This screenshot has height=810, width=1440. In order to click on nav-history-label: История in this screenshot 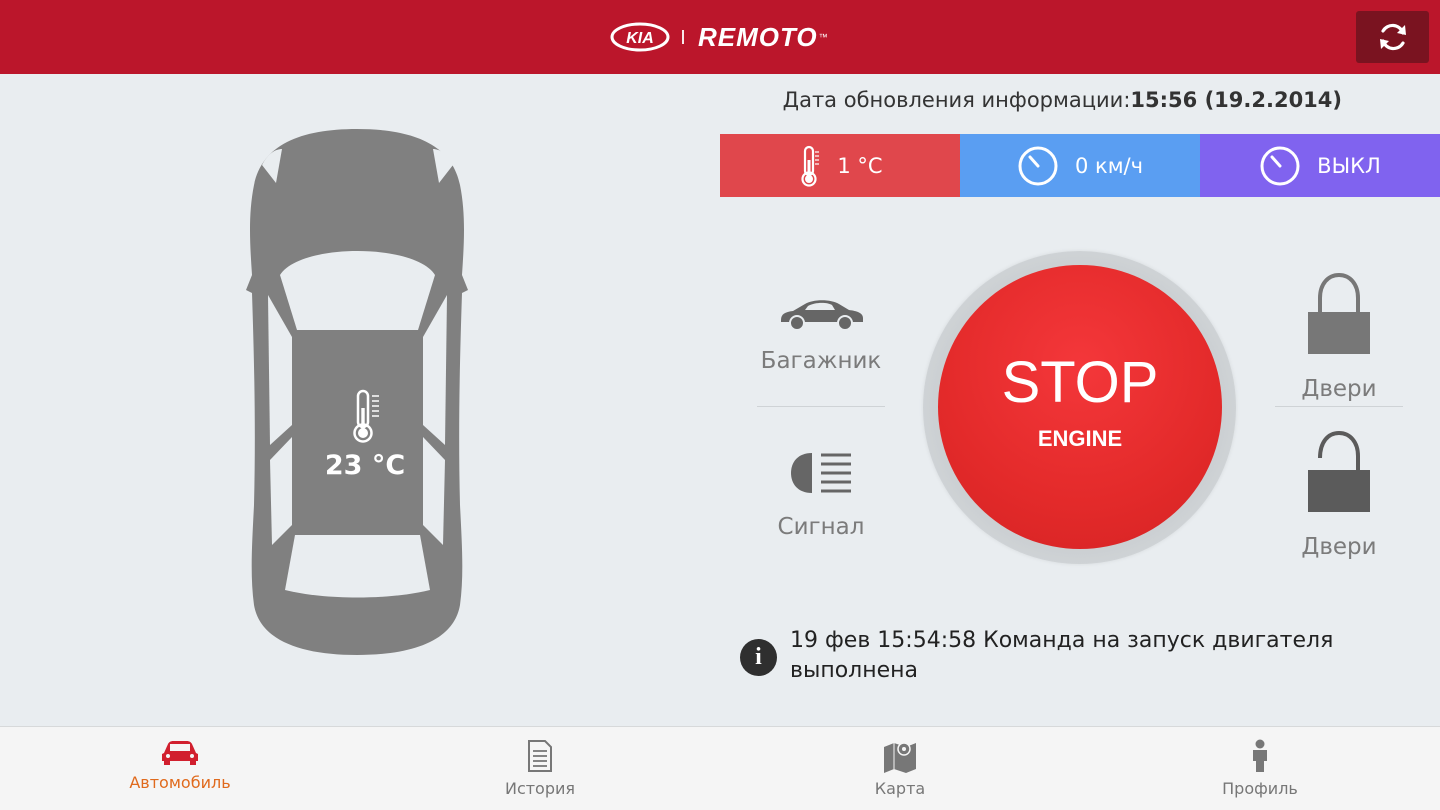, I will do `click(540, 788)`.